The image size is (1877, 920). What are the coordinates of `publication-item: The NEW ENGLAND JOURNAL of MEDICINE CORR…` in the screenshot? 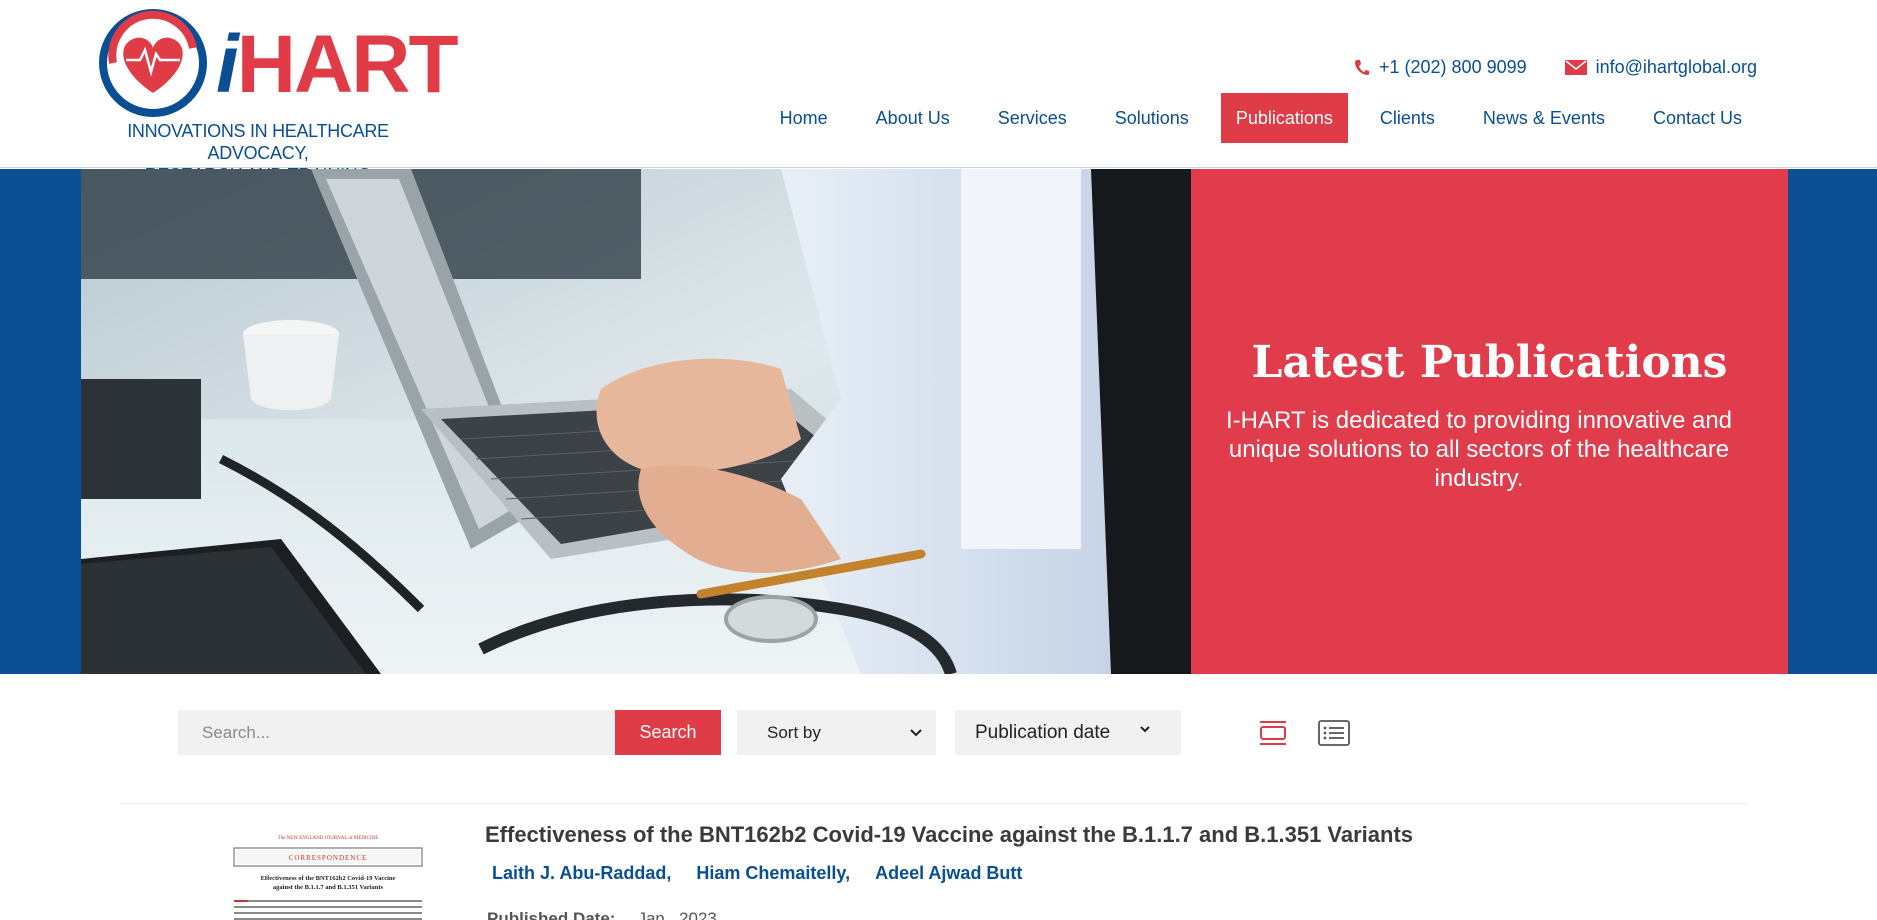 It's located at (938, 862).